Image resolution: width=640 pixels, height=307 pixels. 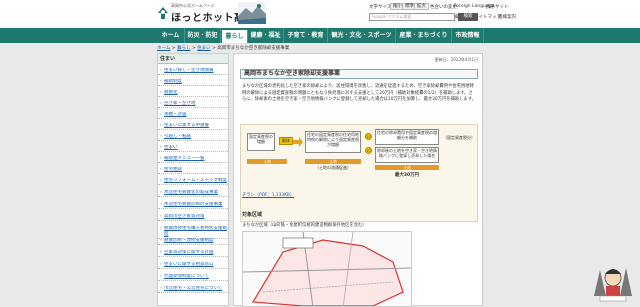 What do you see at coordinates (193, 289) in the screenshot?
I see `sidebar-item: 市営住宅・公営住宅について` at bounding box center [193, 289].